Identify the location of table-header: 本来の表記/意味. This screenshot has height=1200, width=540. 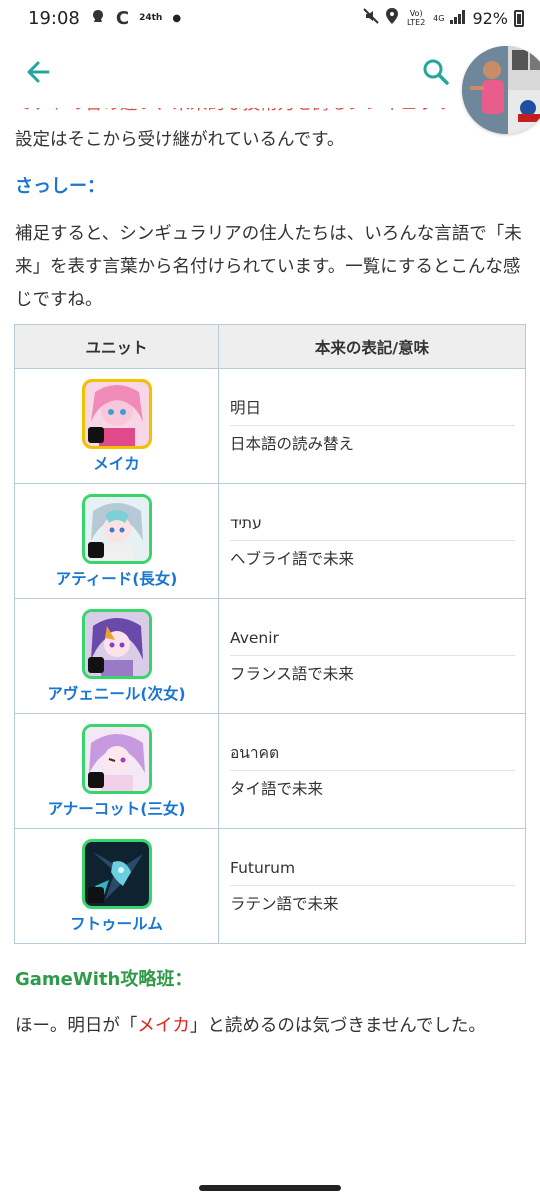
(372, 346).